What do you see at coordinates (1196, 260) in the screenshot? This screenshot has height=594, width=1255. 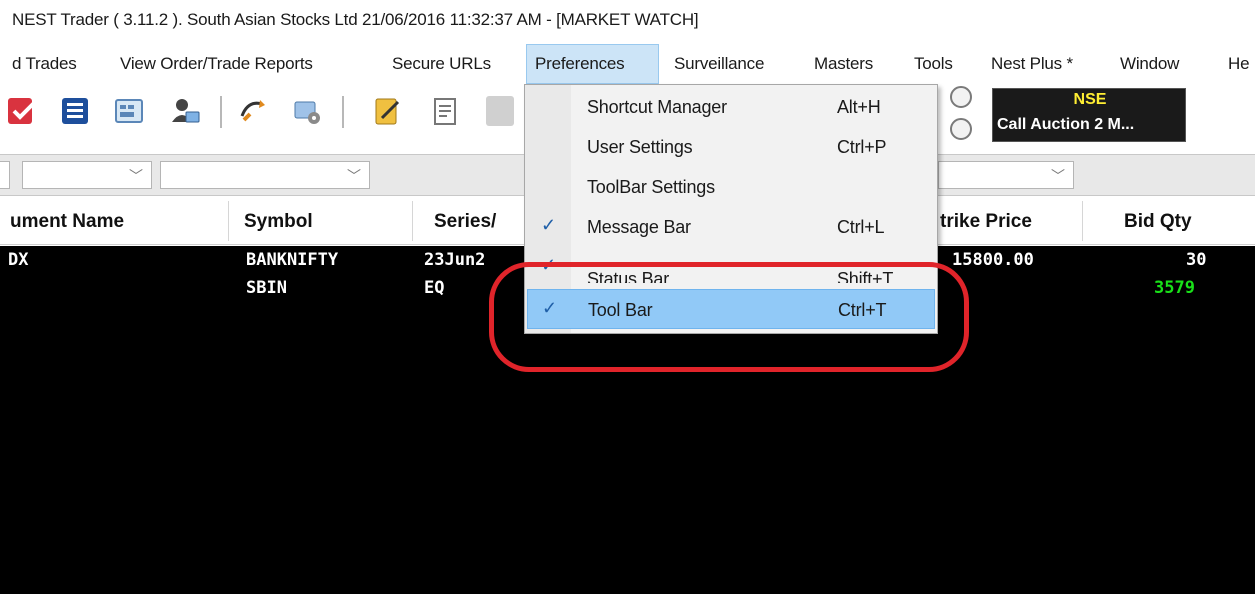 I see `row1-bid-qty: 30` at bounding box center [1196, 260].